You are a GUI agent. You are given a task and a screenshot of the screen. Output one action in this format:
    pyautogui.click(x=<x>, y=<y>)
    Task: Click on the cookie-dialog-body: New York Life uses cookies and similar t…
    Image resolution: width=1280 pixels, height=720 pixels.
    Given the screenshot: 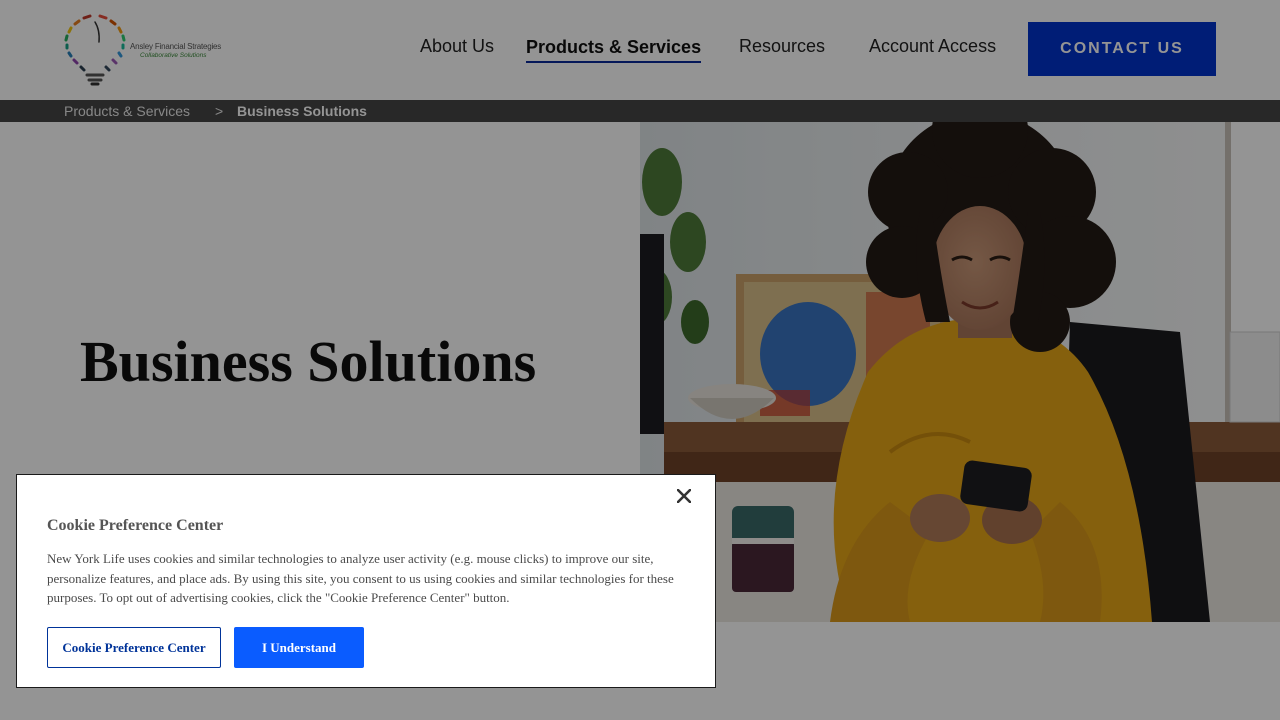 What is the action you would take?
    pyautogui.click(x=360, y=578)
    